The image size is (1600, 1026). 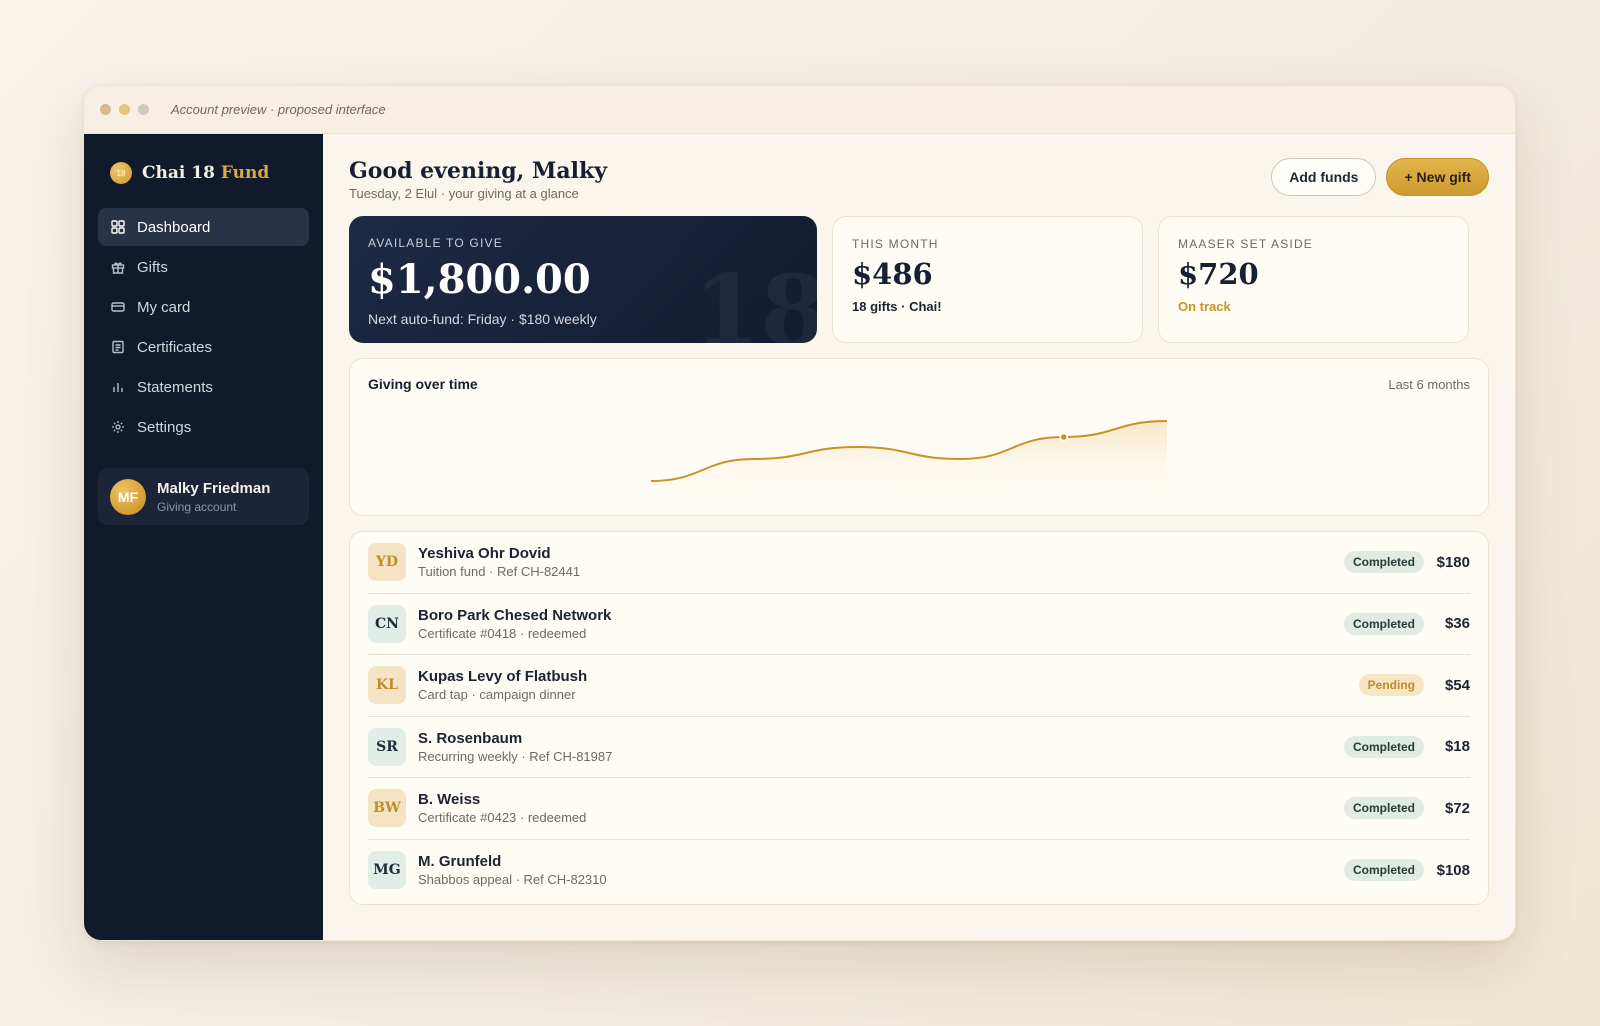 What do you see at coordinates (128, 496) in the screenshot?
I see `avatar: MF` at bounding box center [128, 496].